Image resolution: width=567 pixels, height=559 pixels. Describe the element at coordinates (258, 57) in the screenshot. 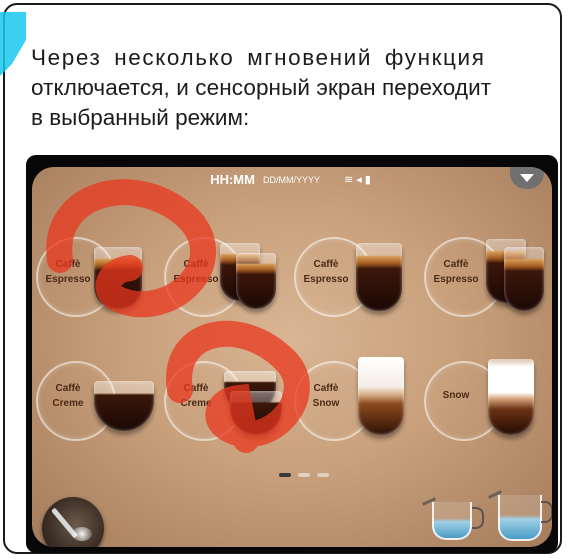

I see `paragraph-line-1: Через несколько мгновений функция` at that location.